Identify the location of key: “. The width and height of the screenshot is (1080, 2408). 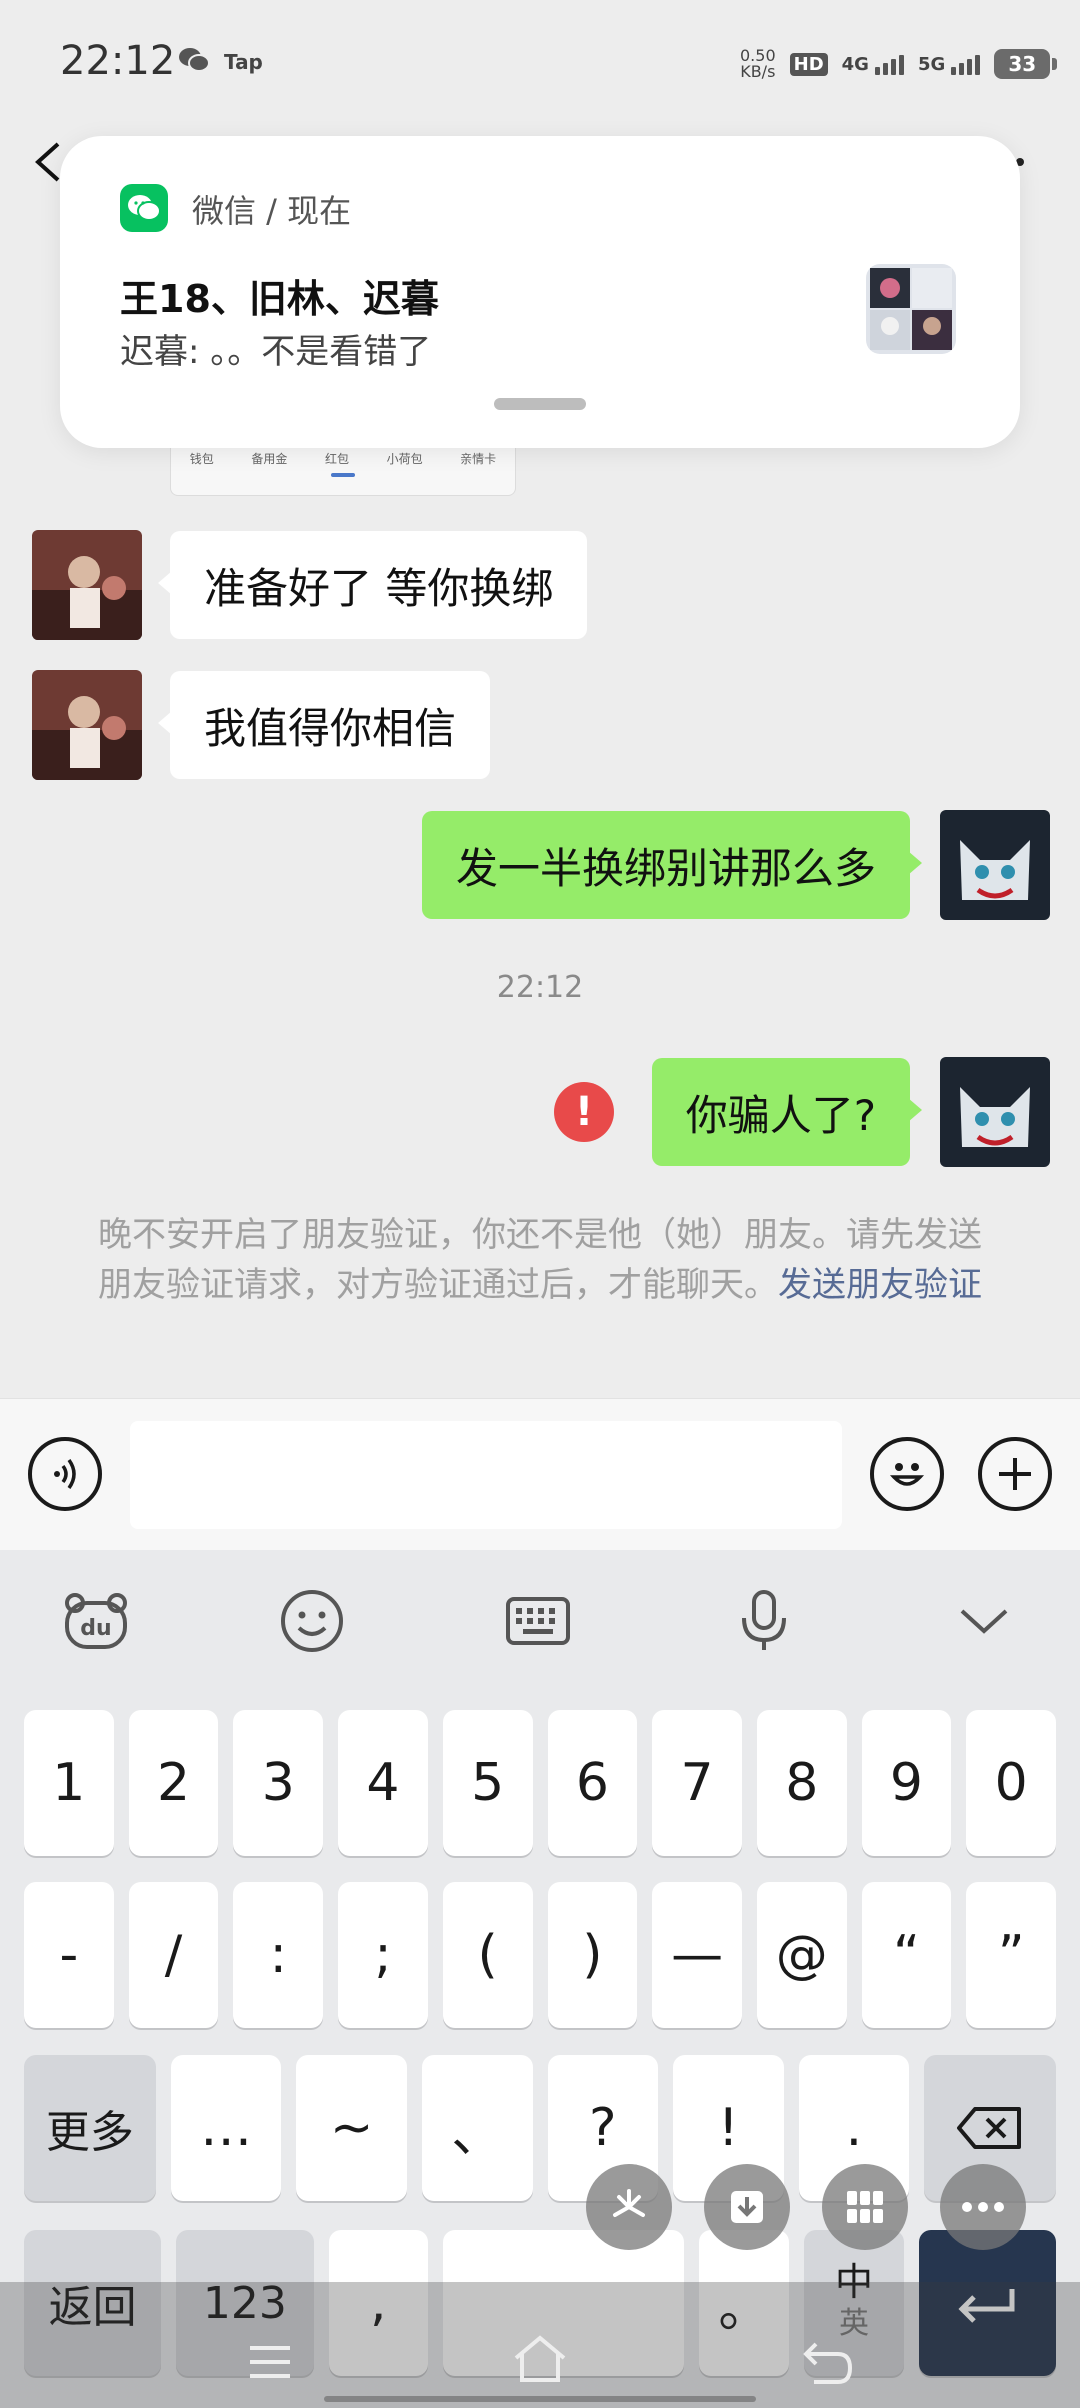
(906, 1955).